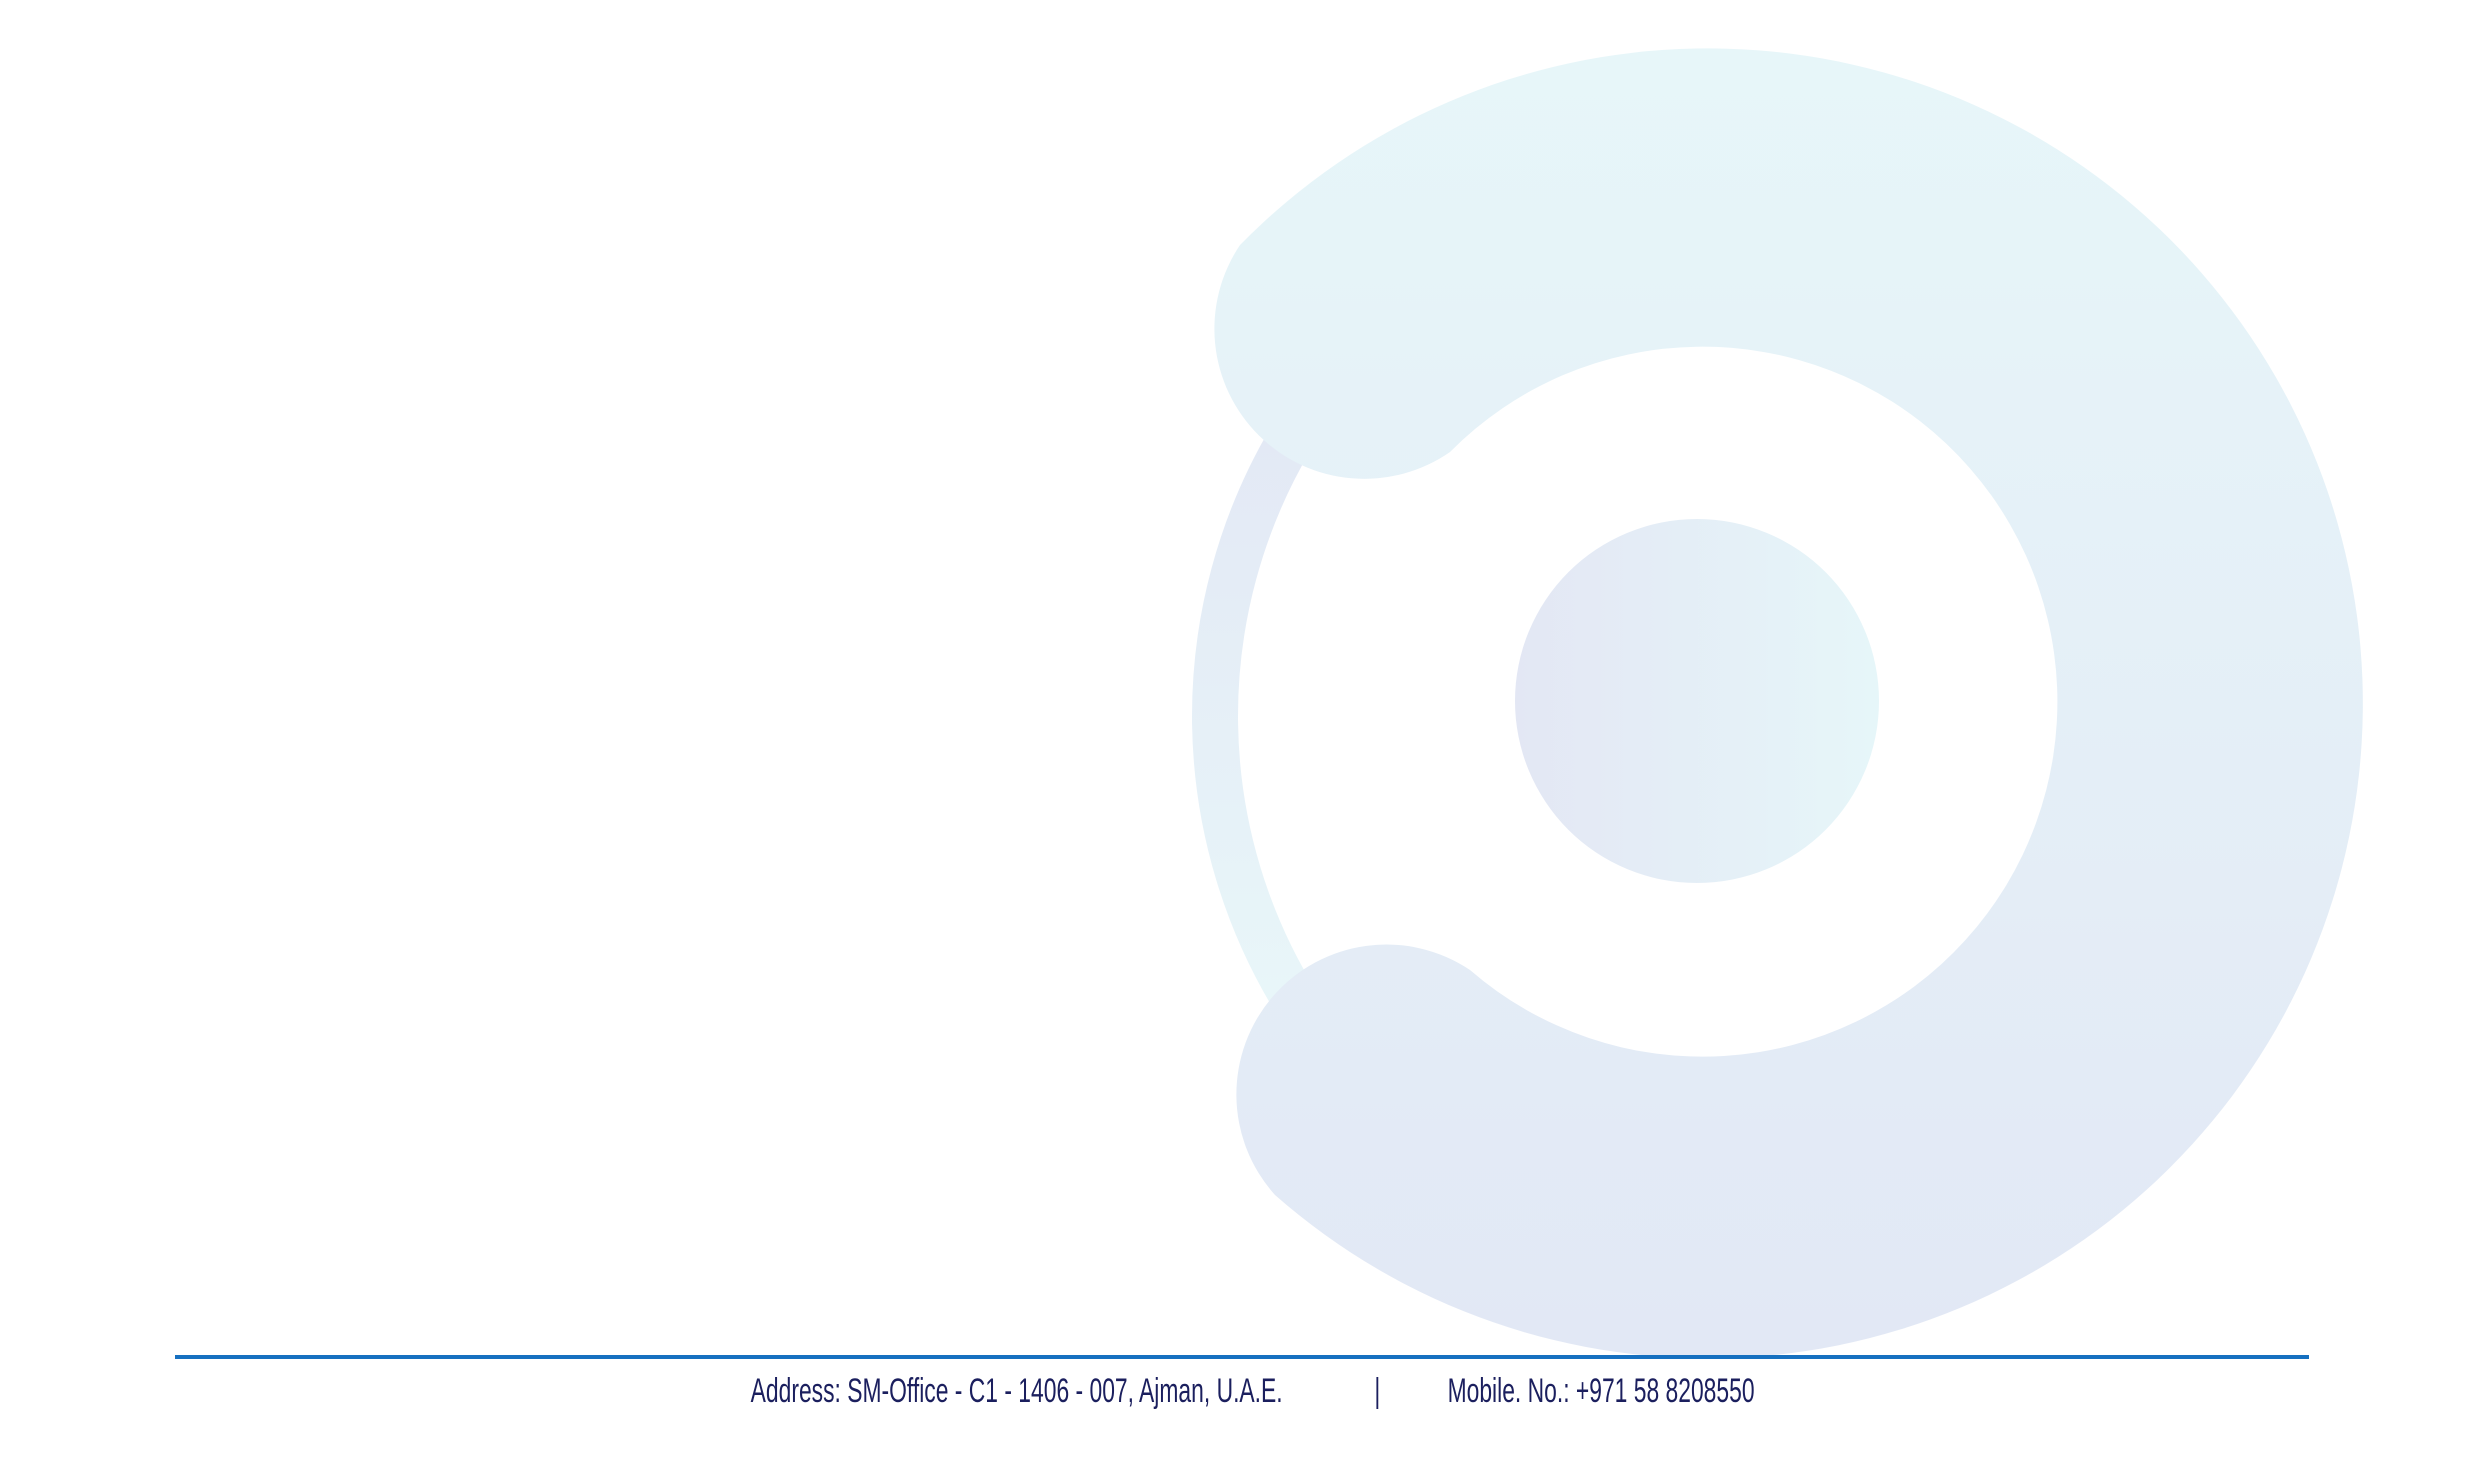  Describe the element at coordinates (1601, 1391) in the screenshot. I see `footer-mobile: Mobile. No.: +971 58 8208550` at that location.